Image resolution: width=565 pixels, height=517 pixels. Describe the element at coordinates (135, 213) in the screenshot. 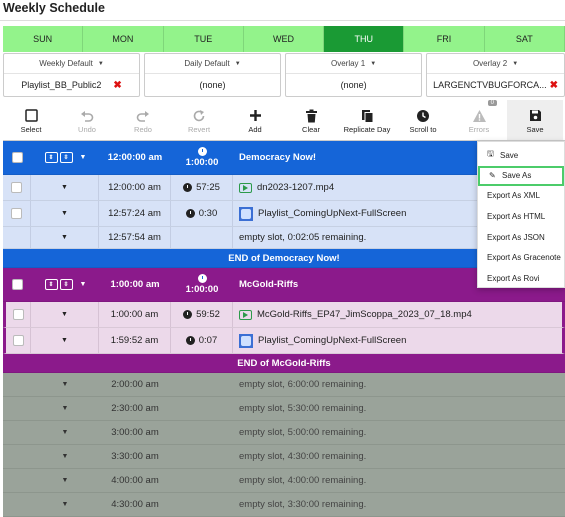

I see `item-time: 12:57:24 am` at that location.